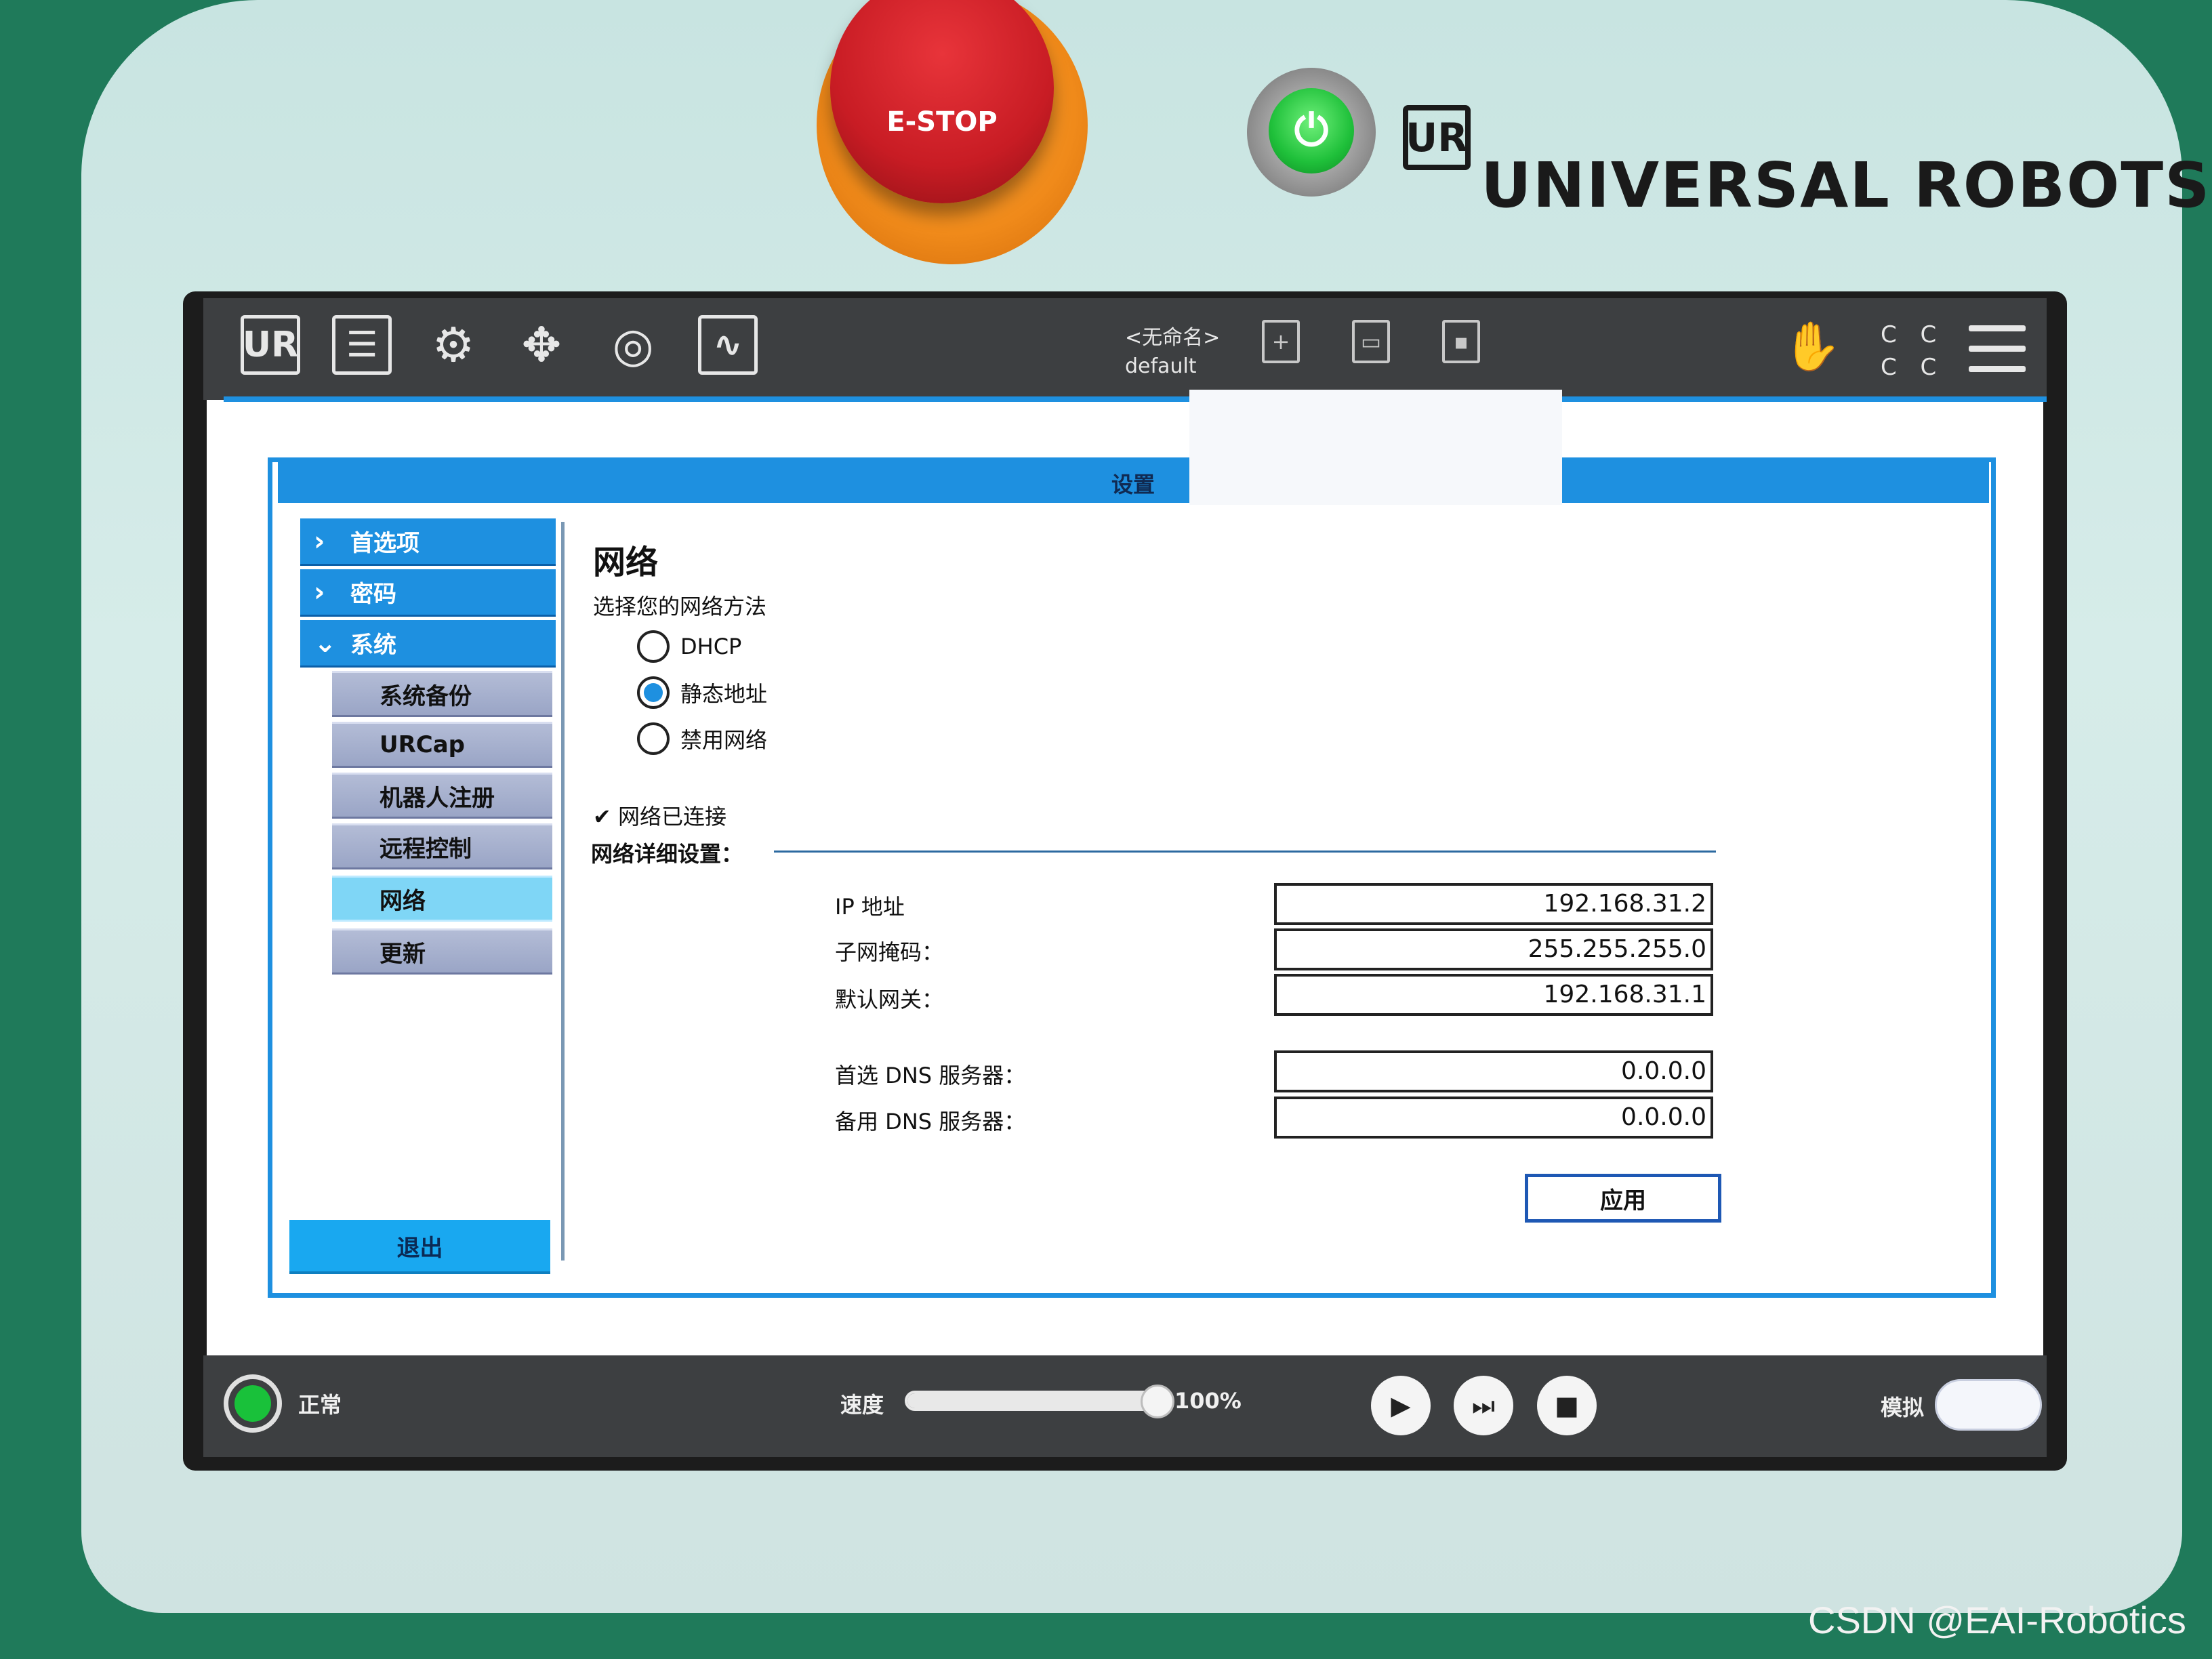 This screenshot has width=2212, height=1659. Describe the element at coordinates (1493, 1118) in the screenshot. I see `alternate-dns-field: 0.0.0.0` at that location.